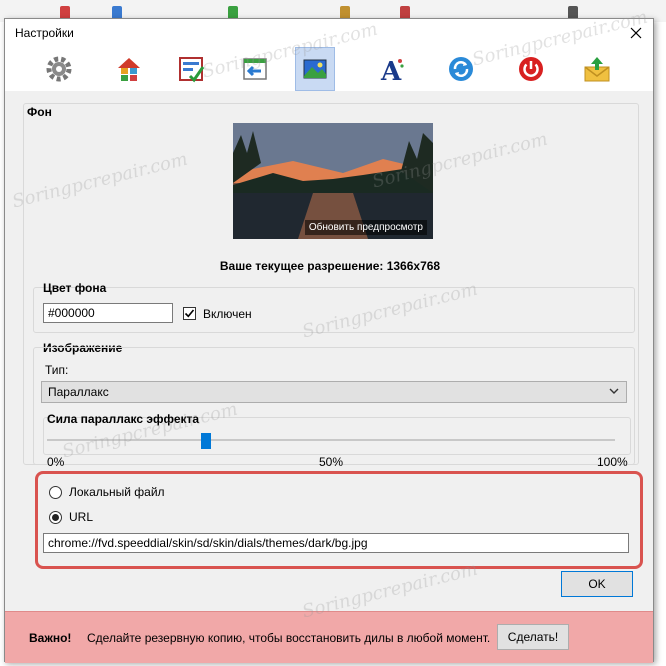  I want to click on close-button, so click(636, 33).